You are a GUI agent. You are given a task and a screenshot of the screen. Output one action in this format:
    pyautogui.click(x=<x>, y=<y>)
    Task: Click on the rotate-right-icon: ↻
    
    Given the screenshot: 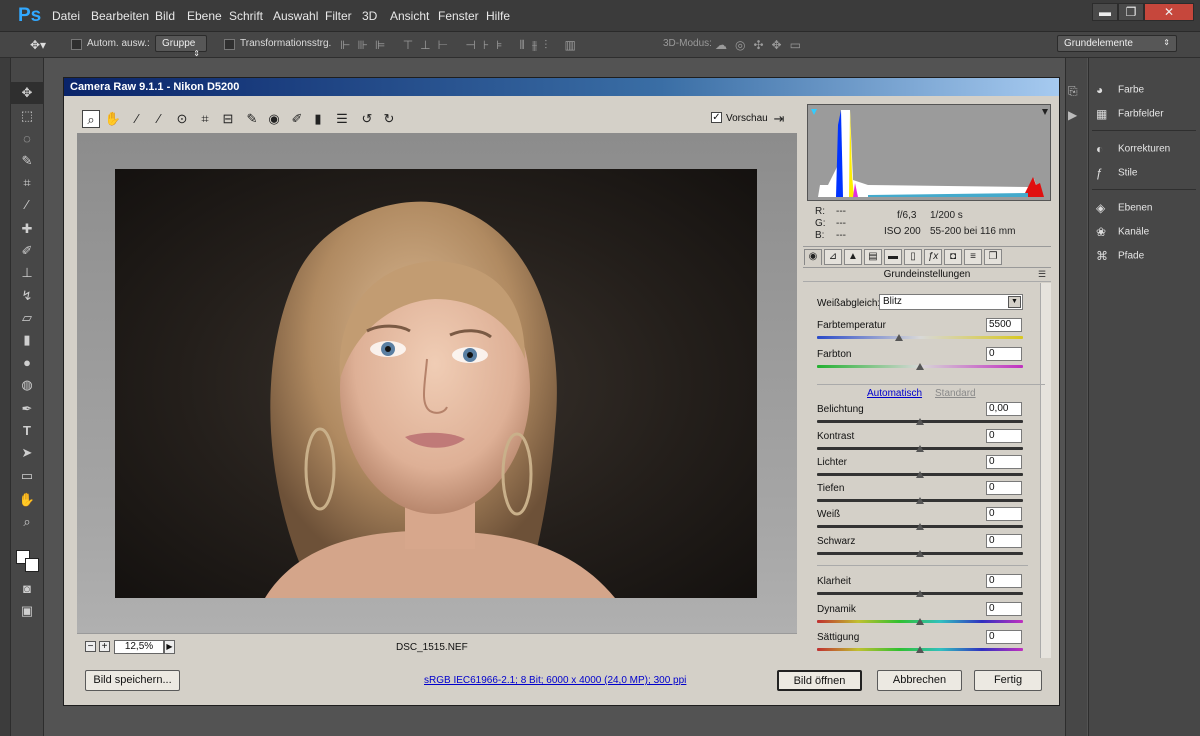 What is the action you would take?
    pyautogui.click(x=389, y=119)
    